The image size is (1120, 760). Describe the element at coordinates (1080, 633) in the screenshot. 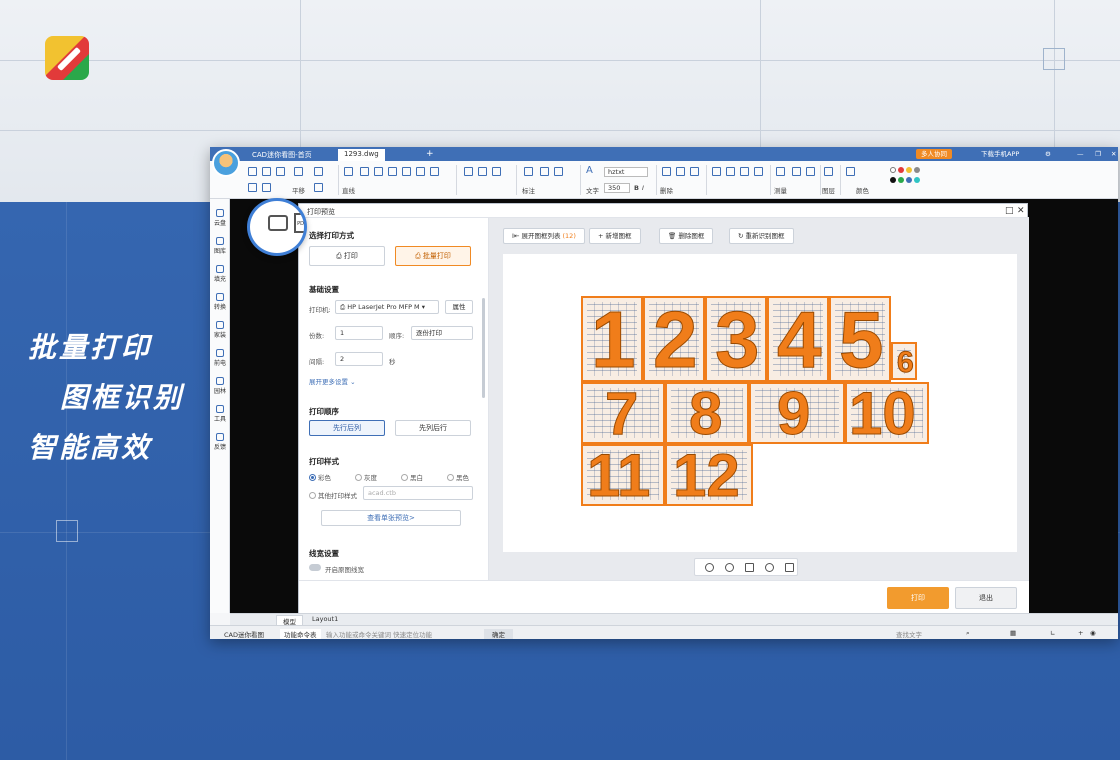

I see `crosshair-icon: +` at that location.